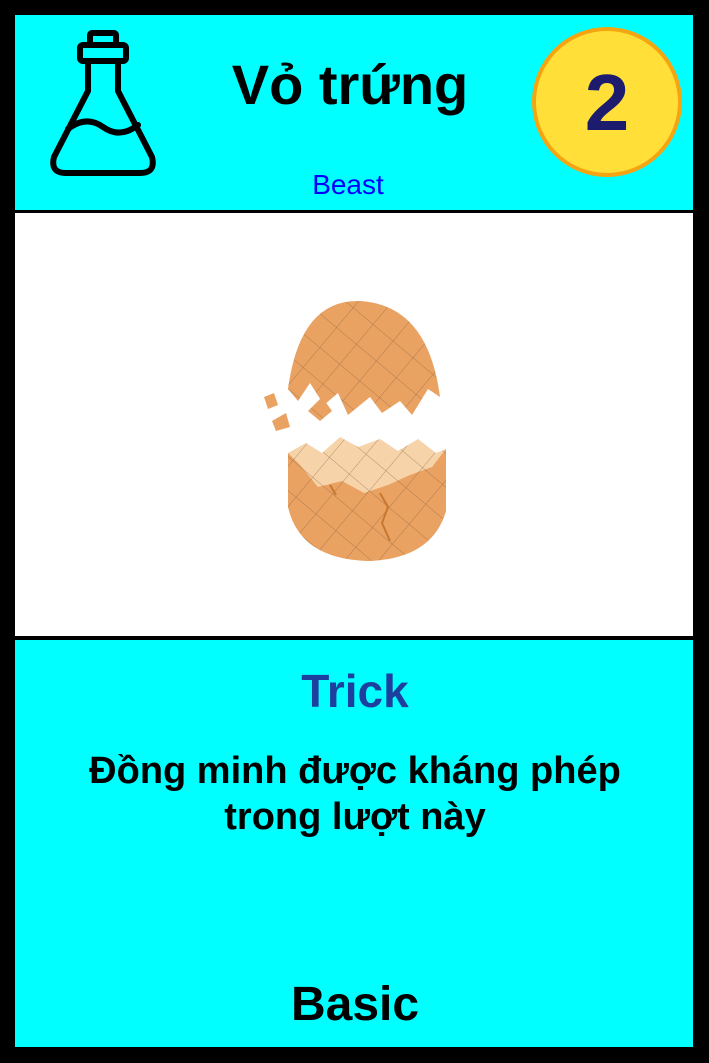  I want to click on card-subtype: Beast, so click(348, 184).